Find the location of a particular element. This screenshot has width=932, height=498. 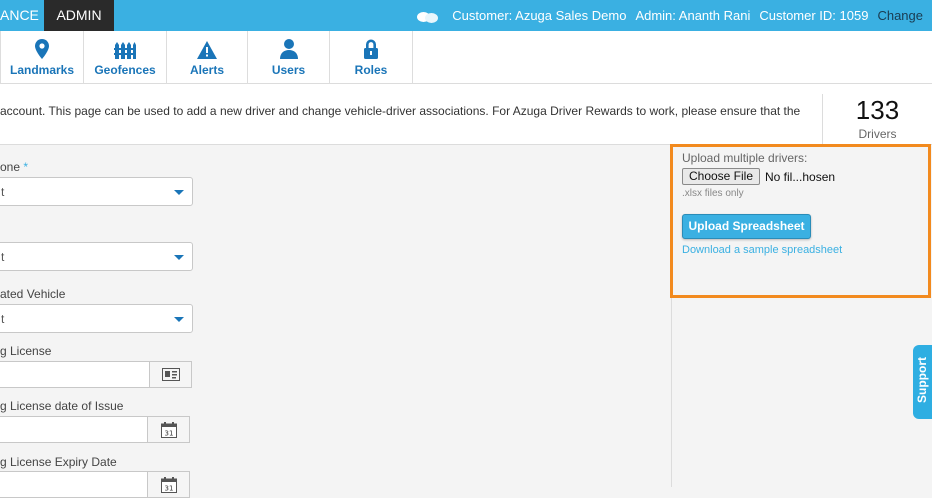

chat-bubbles-icon is located at coordinates (428, 17).